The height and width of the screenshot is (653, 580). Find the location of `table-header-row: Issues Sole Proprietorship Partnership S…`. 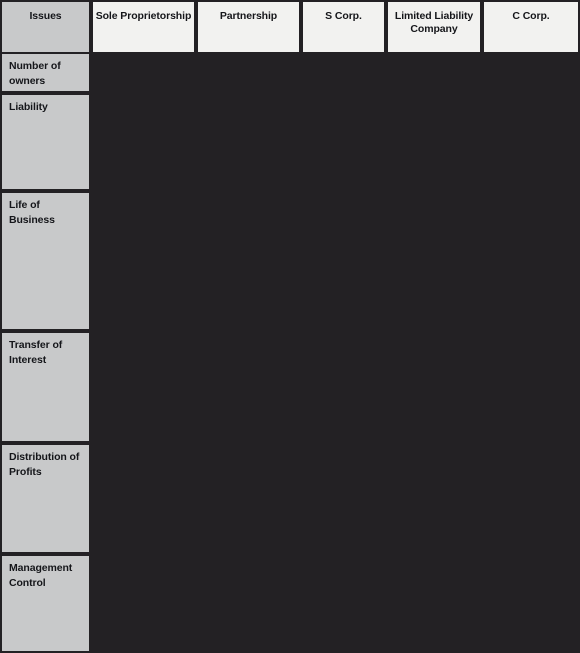

table-header-row: Issues Sole Proprietorship Partnership S… is located at coordinates (290, 27).